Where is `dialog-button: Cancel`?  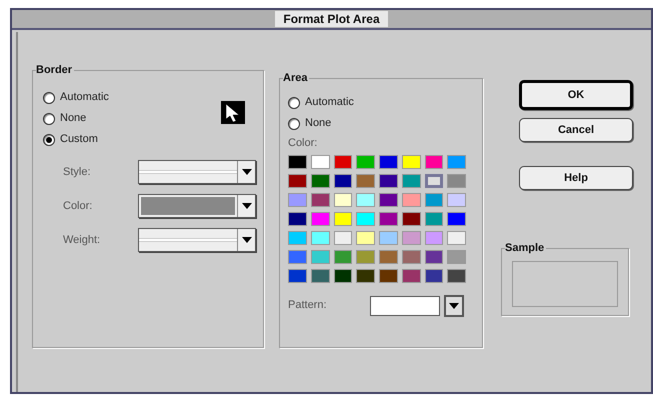 dialog-button: Cancel is located at coordinates (576, 130).